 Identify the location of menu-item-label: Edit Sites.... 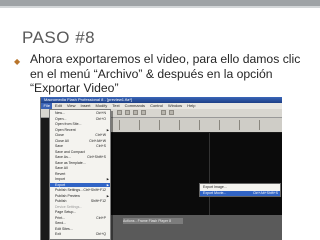
(64, 228).